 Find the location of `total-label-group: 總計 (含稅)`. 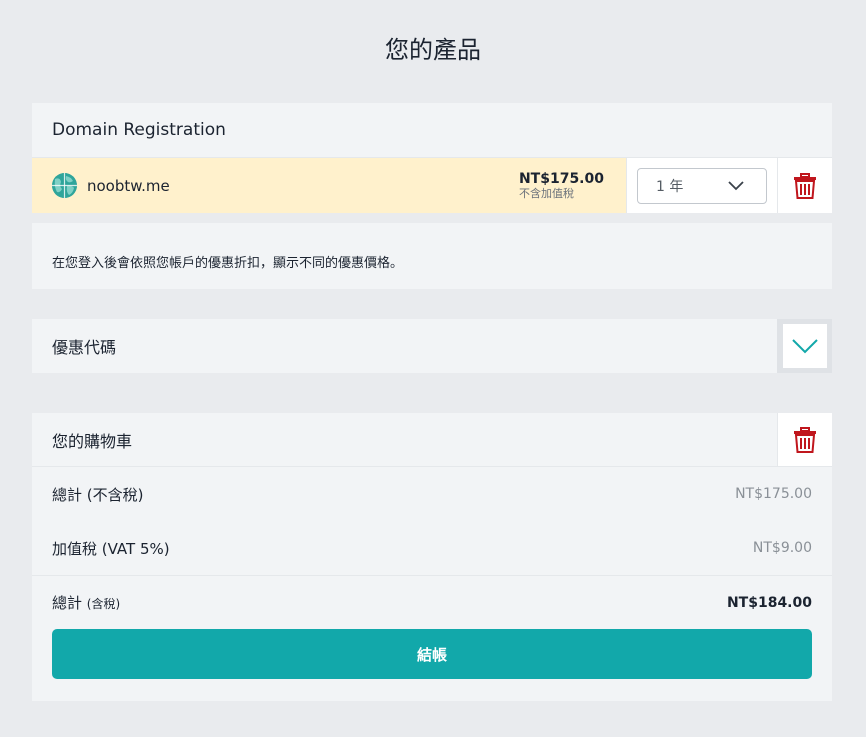

total-label-group: 總計 (含稅) is located at coordinates (86, 602).